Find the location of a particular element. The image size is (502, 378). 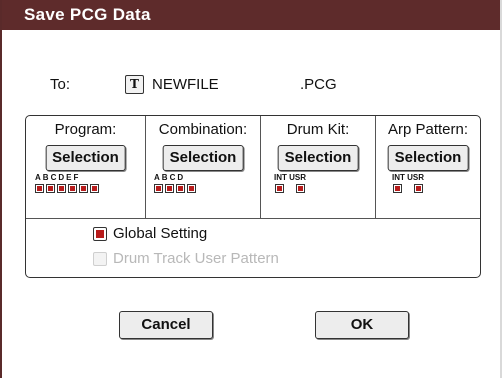

to-label: To: is located at coordinates (60, 84).